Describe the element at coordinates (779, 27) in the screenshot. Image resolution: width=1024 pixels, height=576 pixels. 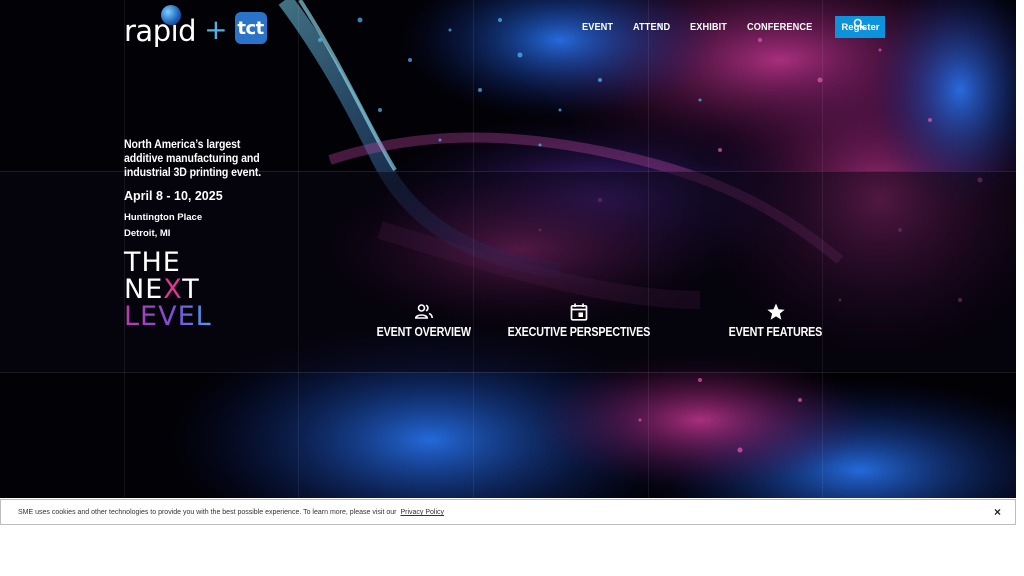
I see `nav-item-conference: CONFERENCE` at that location.